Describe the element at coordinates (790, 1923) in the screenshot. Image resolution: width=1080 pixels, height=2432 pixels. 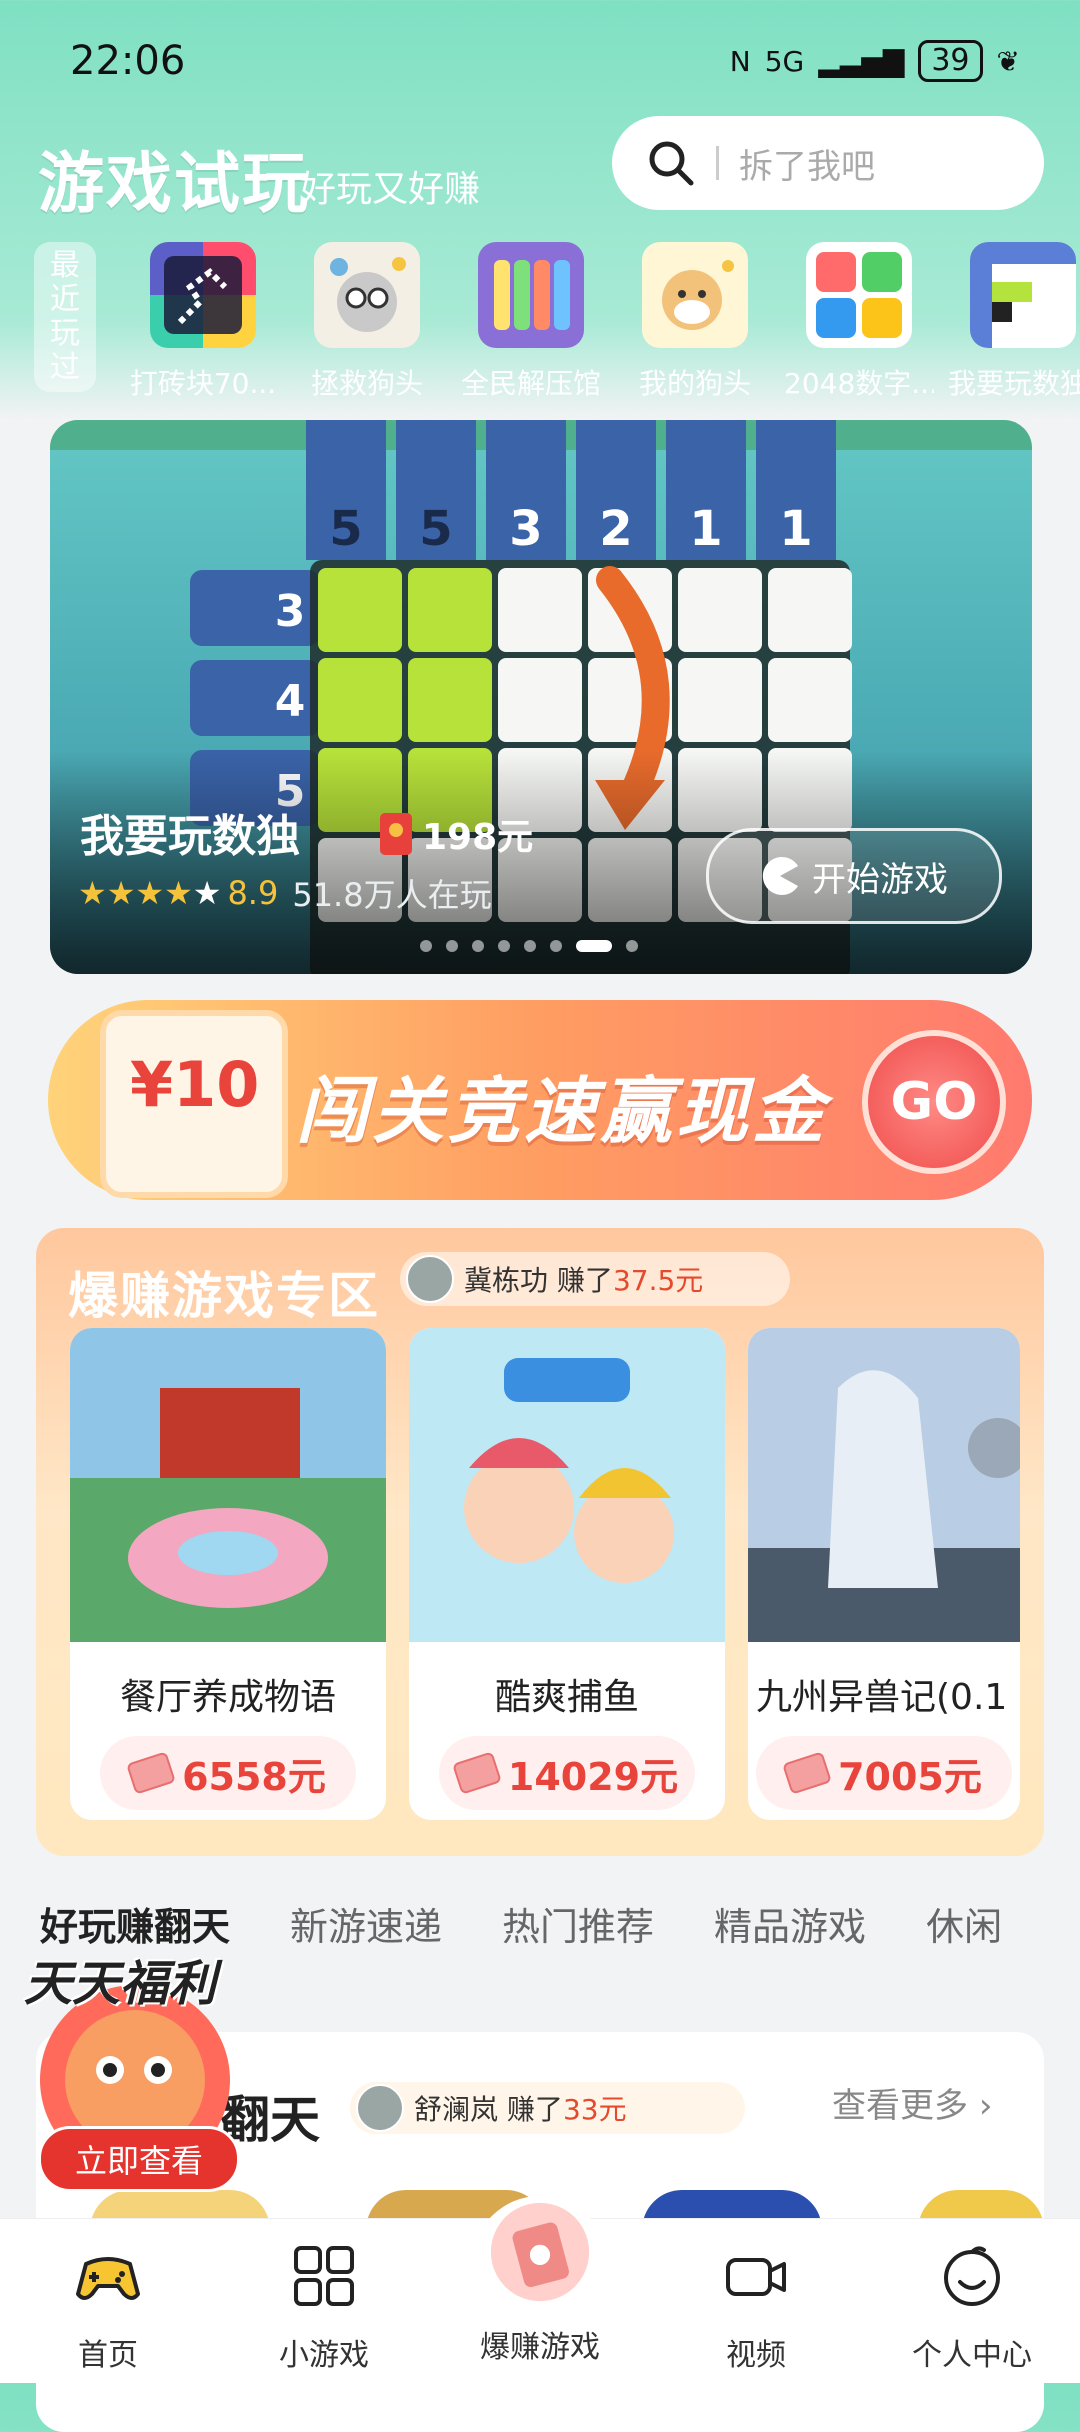
I see `tab-featured: 精品游戏` at that location.